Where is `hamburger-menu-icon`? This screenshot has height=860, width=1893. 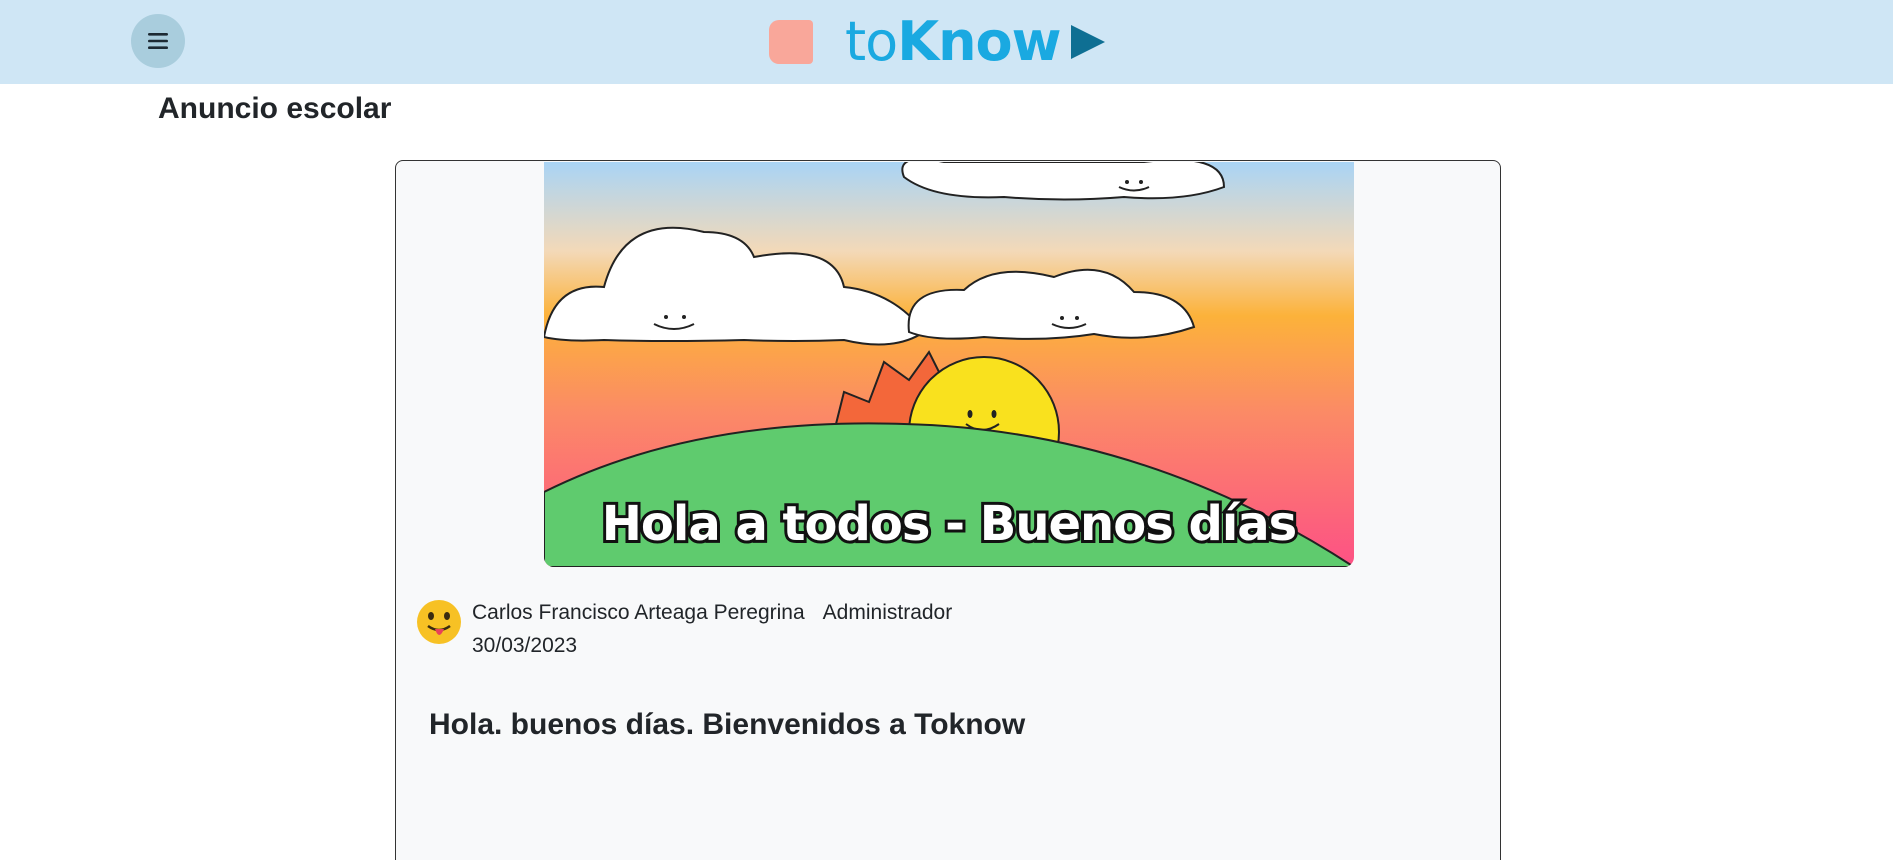
hamburger-menu-icon is located at coordinates (158, 41).